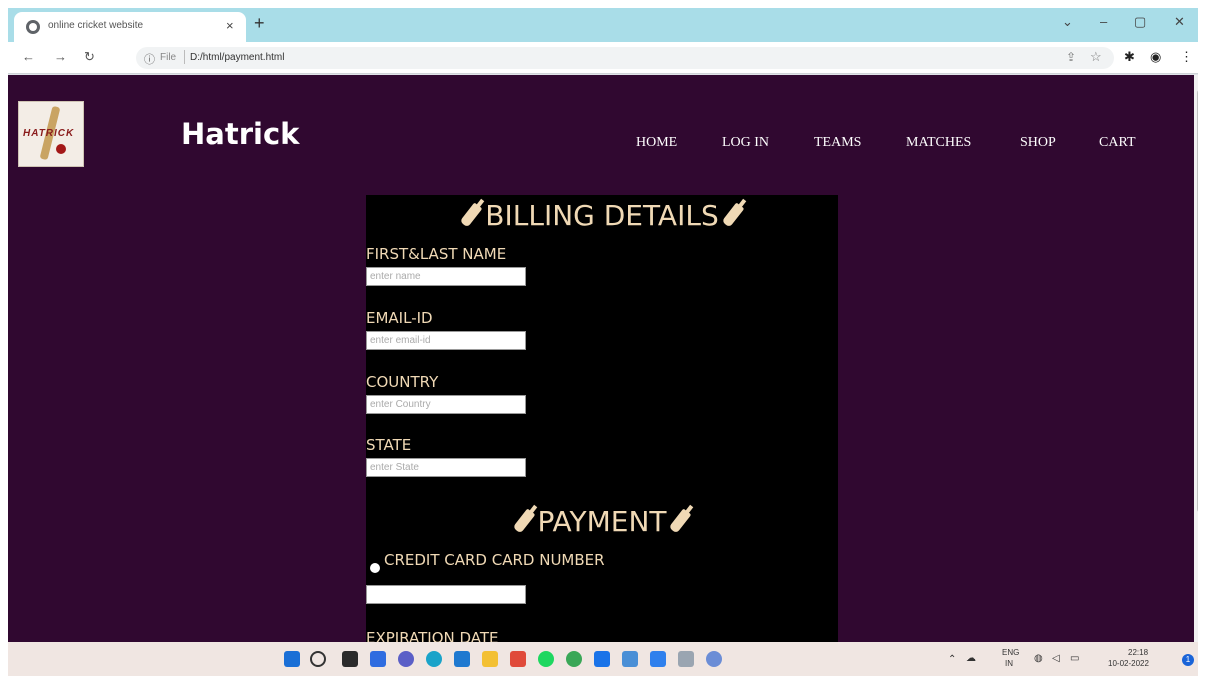 The height and width of the screenshot is (676, 1210). What do you see at coordinates (399, 318) in the screenshot?
I see `email-label: EMAIL-ID` at bounding box center [399, 318].